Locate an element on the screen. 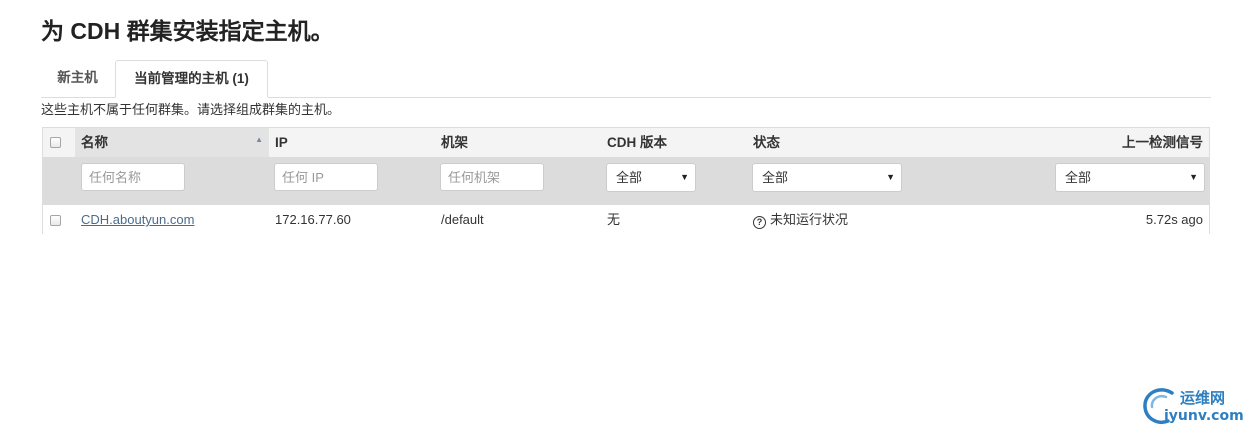  status-filter-value: 全部 is located at coordinates (775, 177).